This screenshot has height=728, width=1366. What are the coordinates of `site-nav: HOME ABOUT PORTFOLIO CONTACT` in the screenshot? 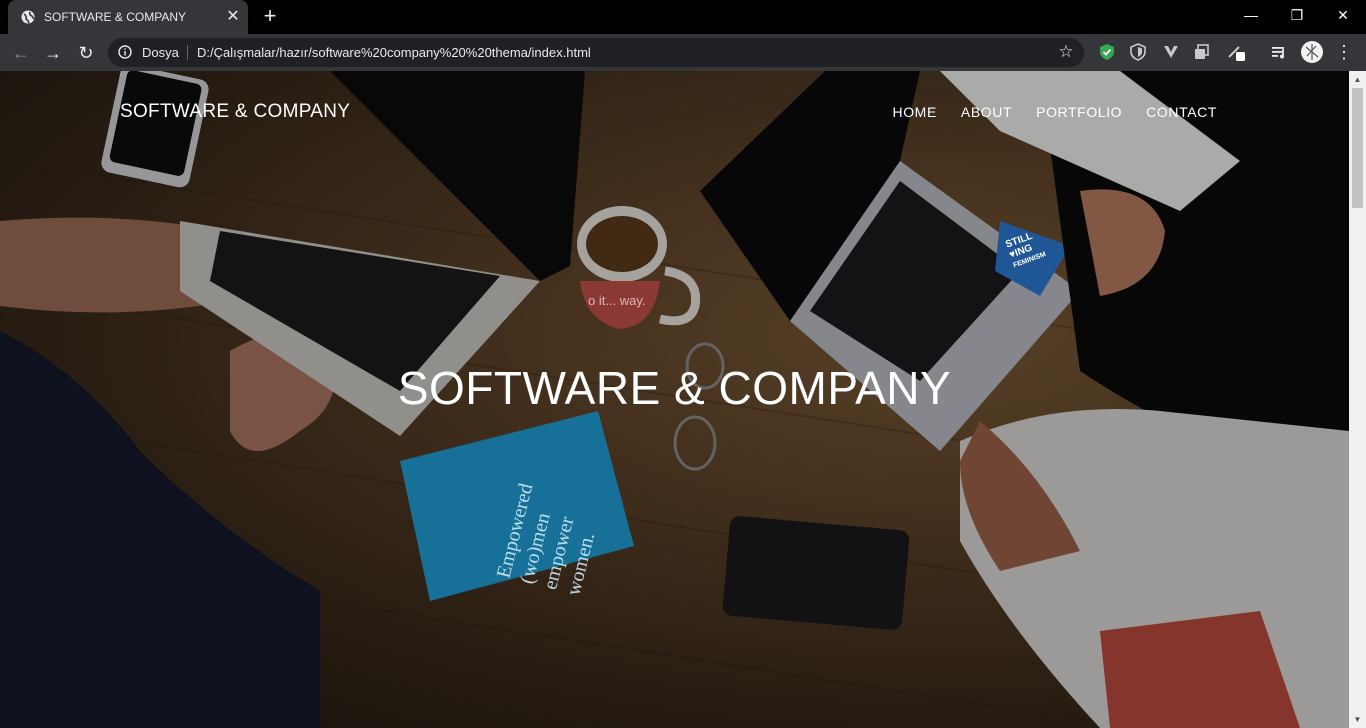 It's located at (1054, 112).